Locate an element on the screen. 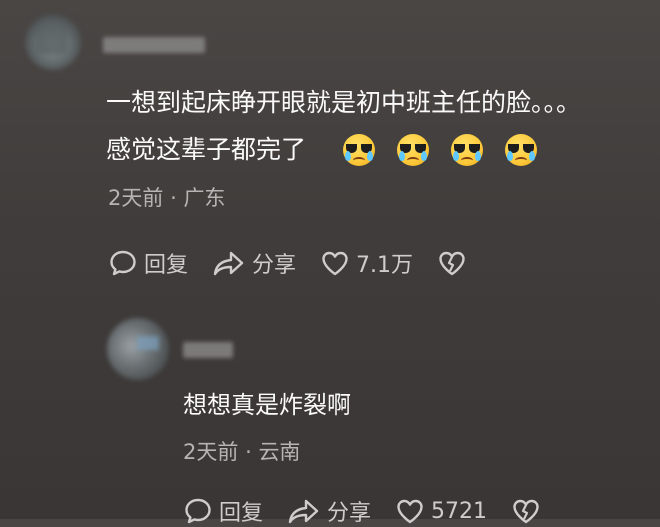 This screenshot has width=660, height=527. reply-text: 想想真是炸裂啊 is located at coordinates (267, 405).